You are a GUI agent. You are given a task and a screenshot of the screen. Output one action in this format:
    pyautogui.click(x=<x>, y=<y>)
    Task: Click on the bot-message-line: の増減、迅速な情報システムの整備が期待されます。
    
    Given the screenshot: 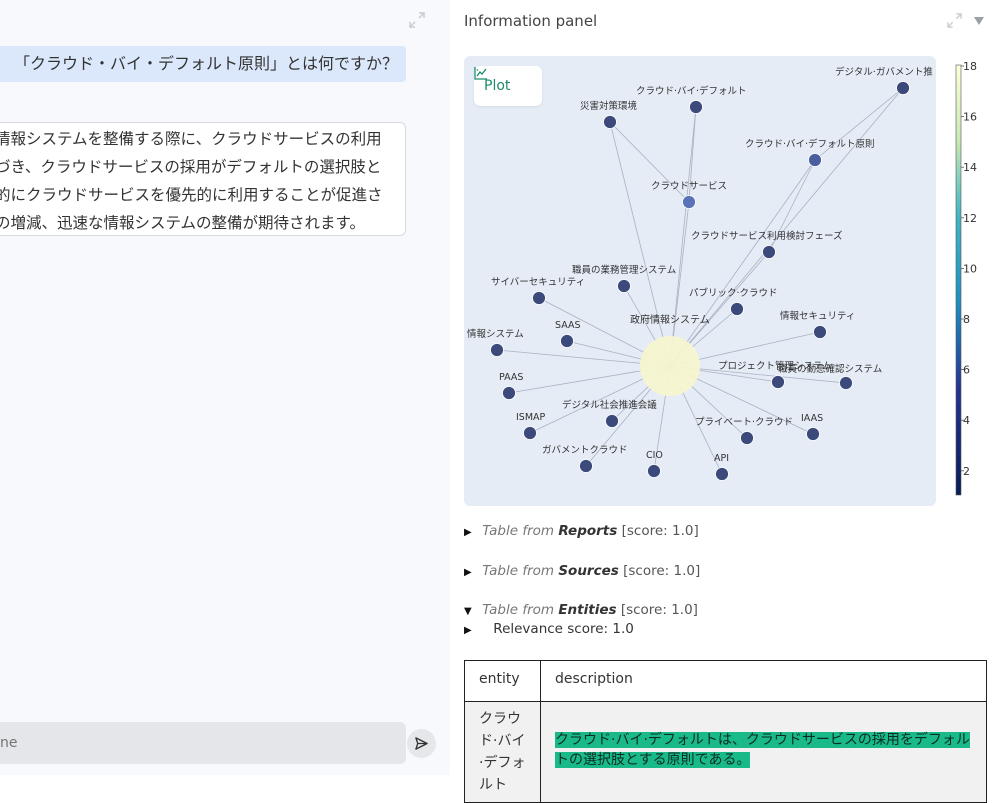 What is the action you would take?
    pyautogui.click(x=182, y=223)
    